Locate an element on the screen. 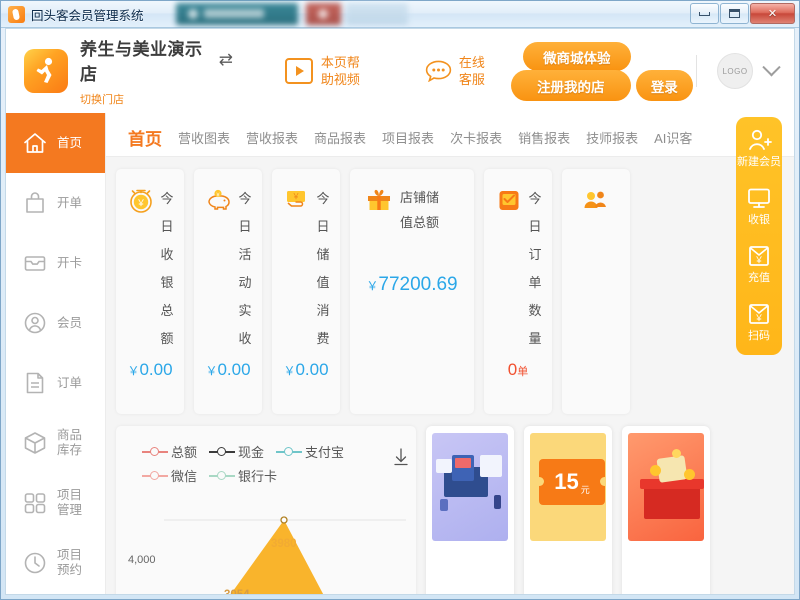  sidebar: 首页 开单 开卡 会员 订单 商品 库存 项目 管理 项目 预约 is located at coordinates (56, 353).